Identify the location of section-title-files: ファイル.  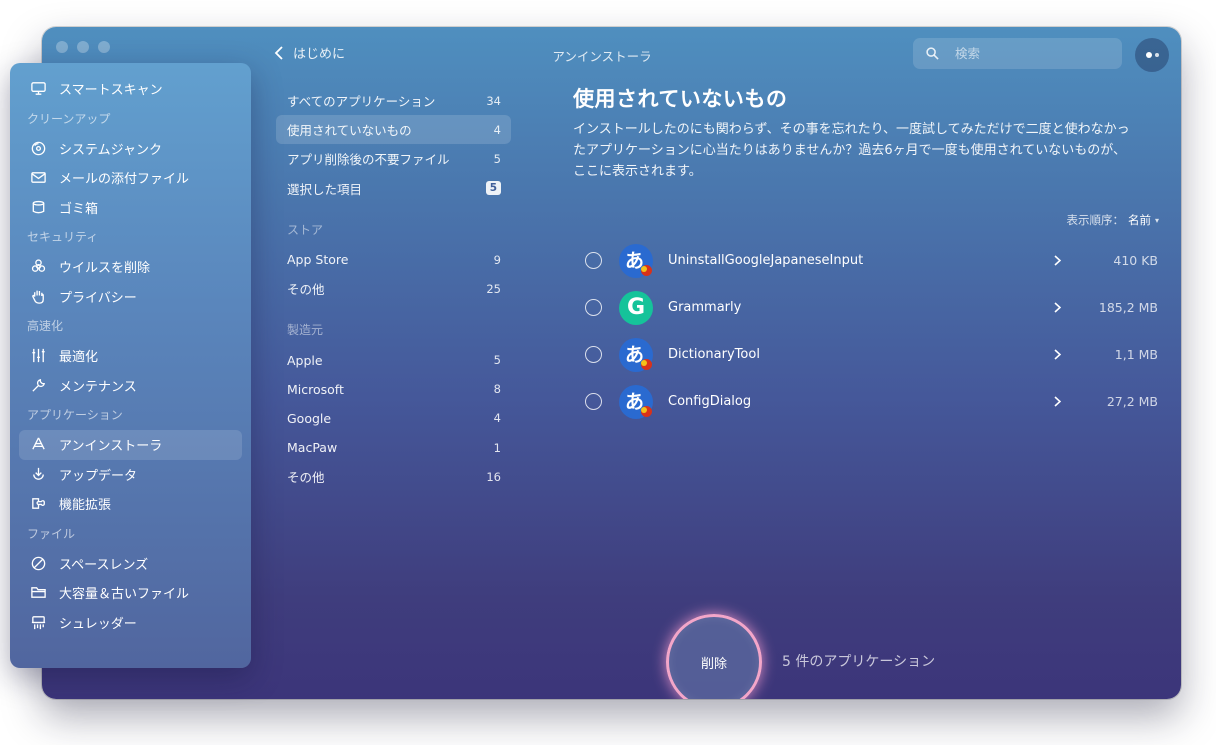
(51, 533).